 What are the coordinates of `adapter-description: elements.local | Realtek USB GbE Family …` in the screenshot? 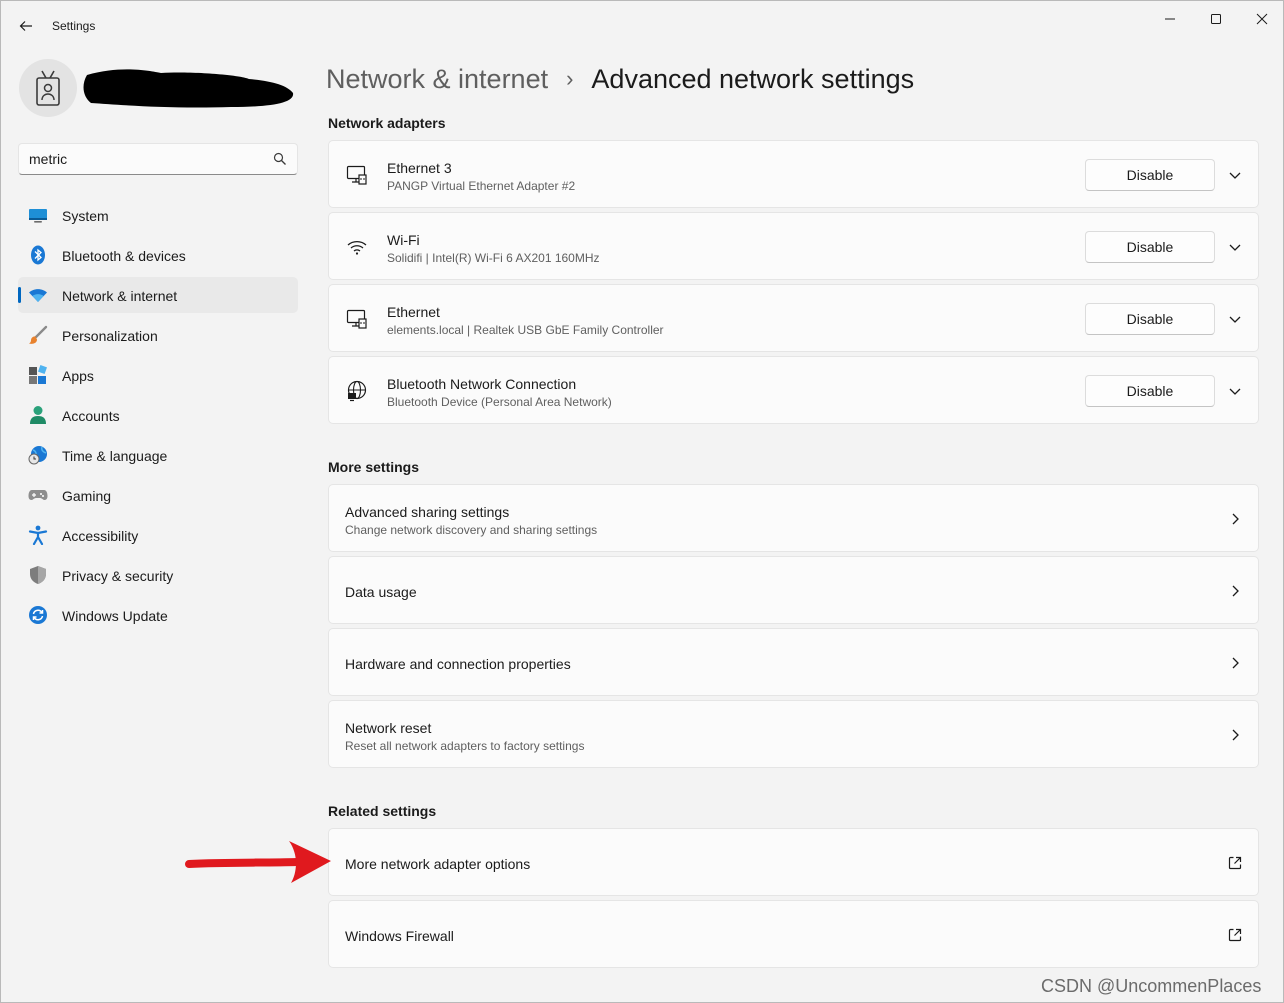 It's located at (525, 330).